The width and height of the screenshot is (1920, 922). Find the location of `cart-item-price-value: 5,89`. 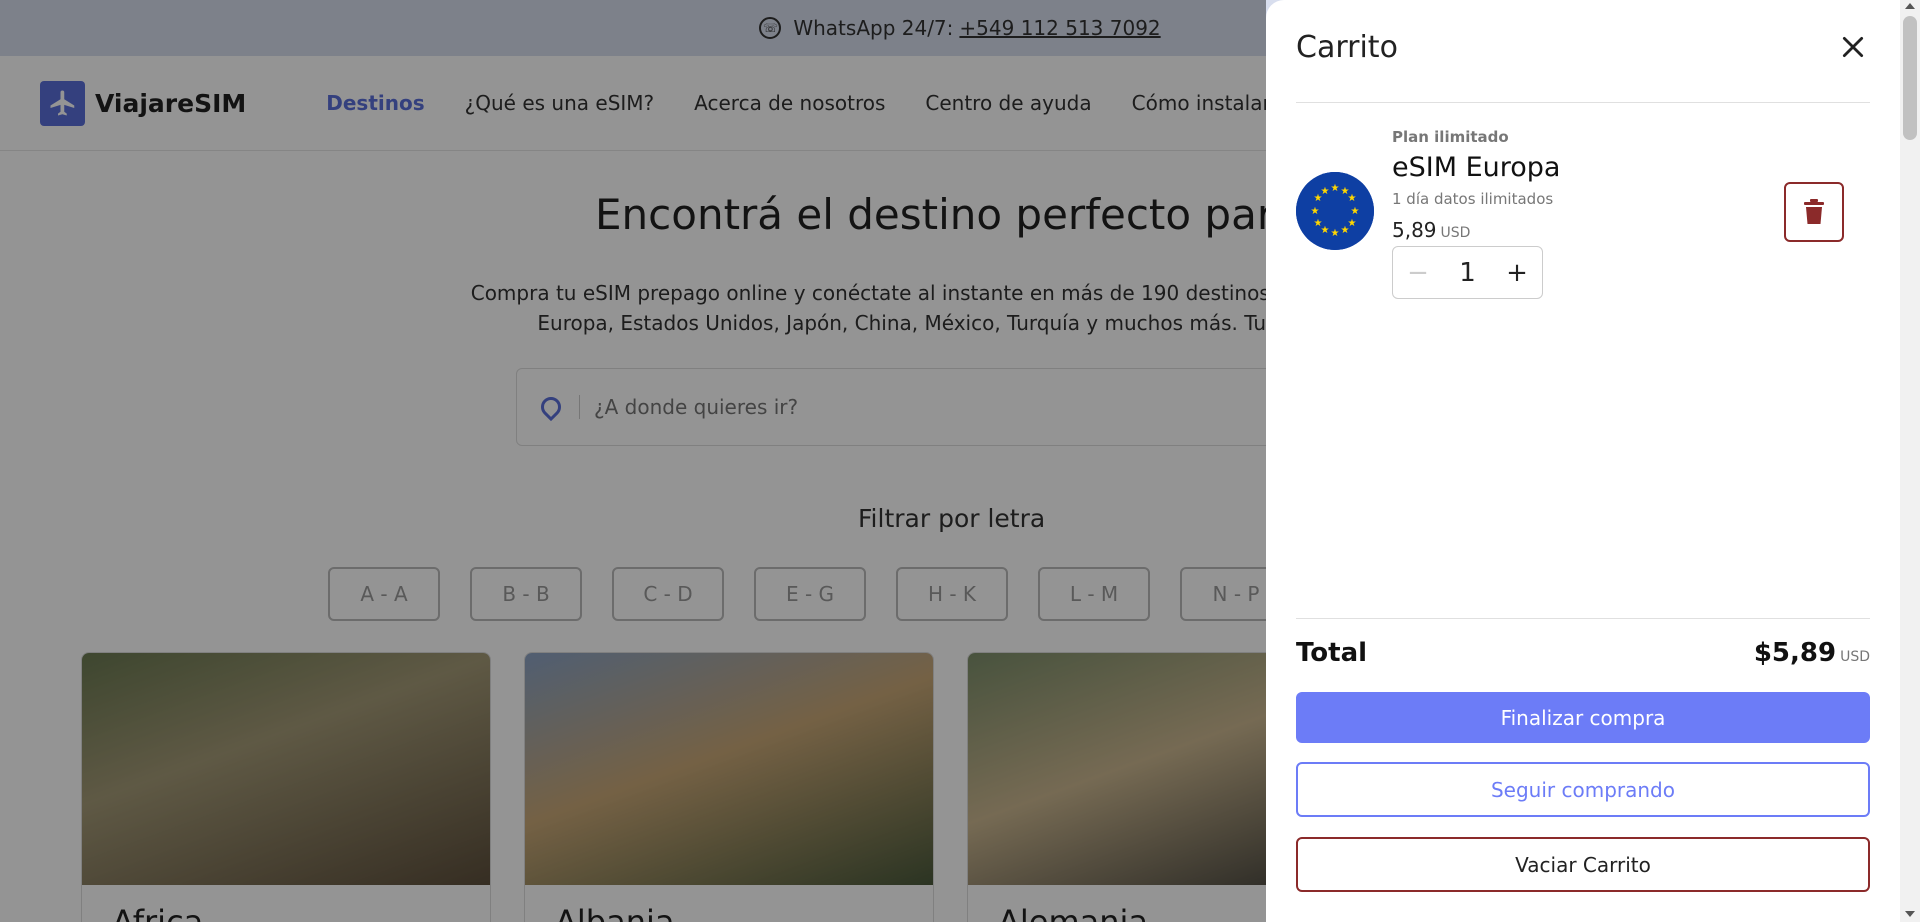

cart-item-price-value: 5,89 is located at coordinates (1414, 230).